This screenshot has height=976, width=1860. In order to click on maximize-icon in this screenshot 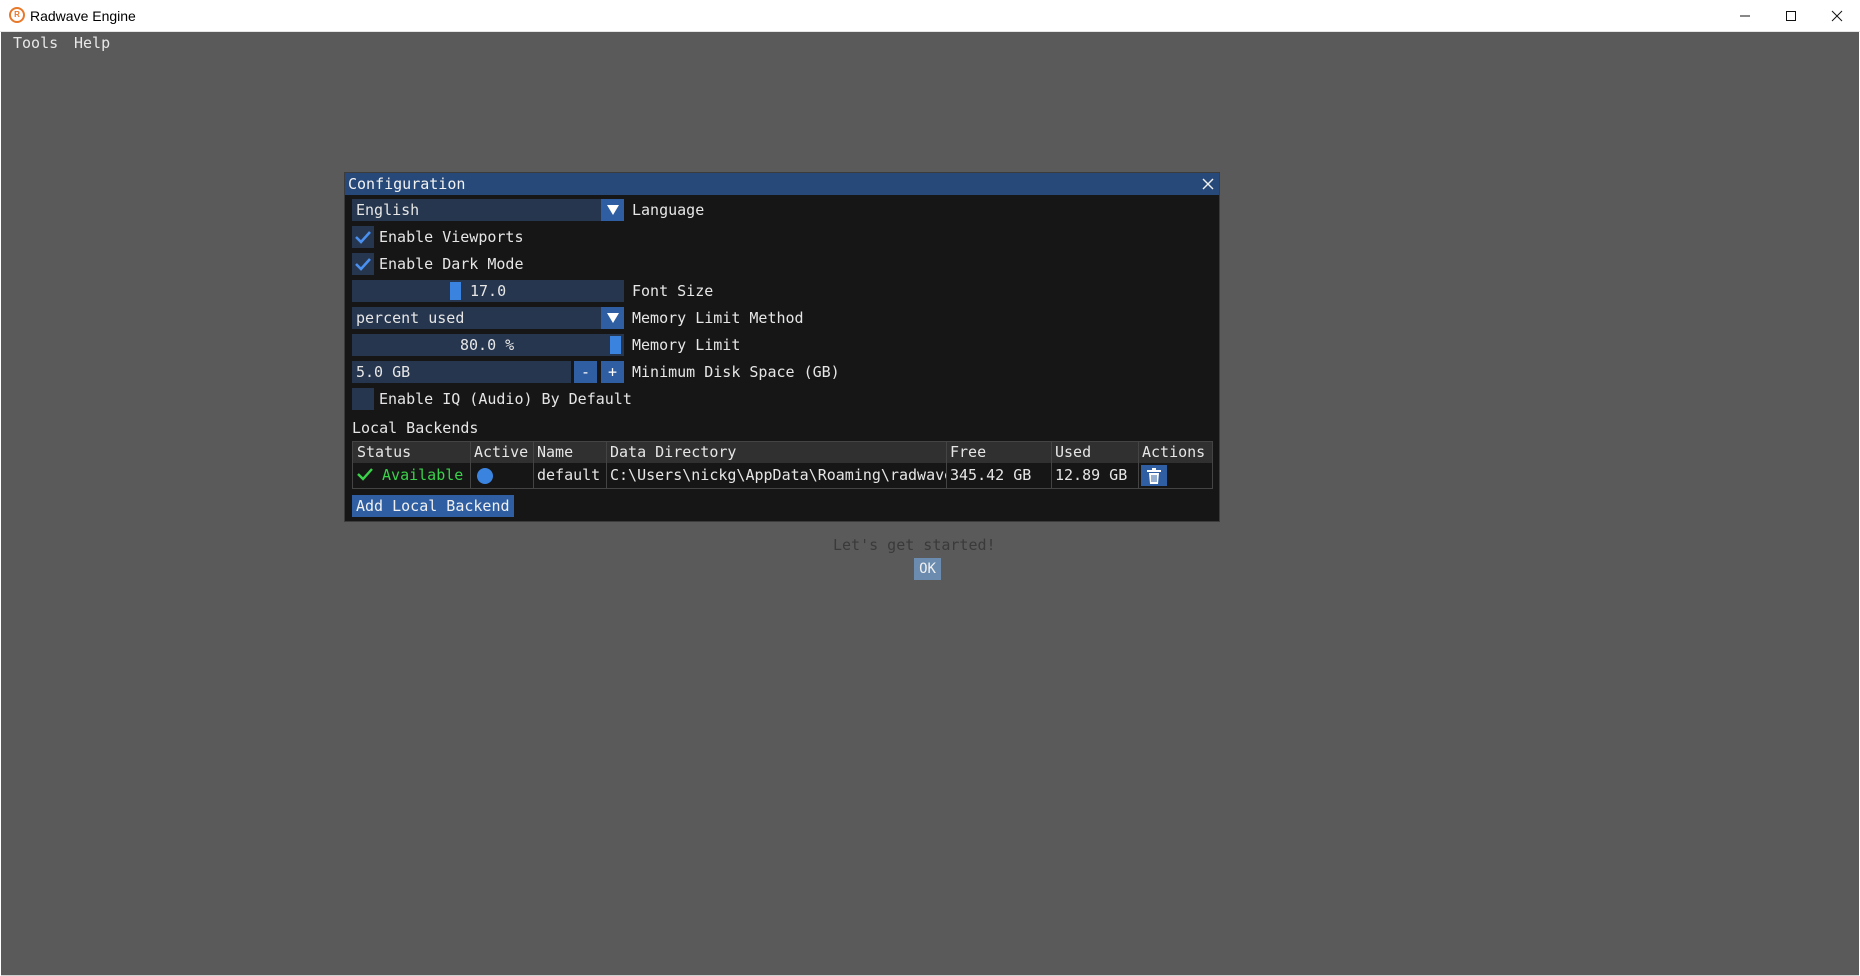, I will do `click(1791, 15)`.